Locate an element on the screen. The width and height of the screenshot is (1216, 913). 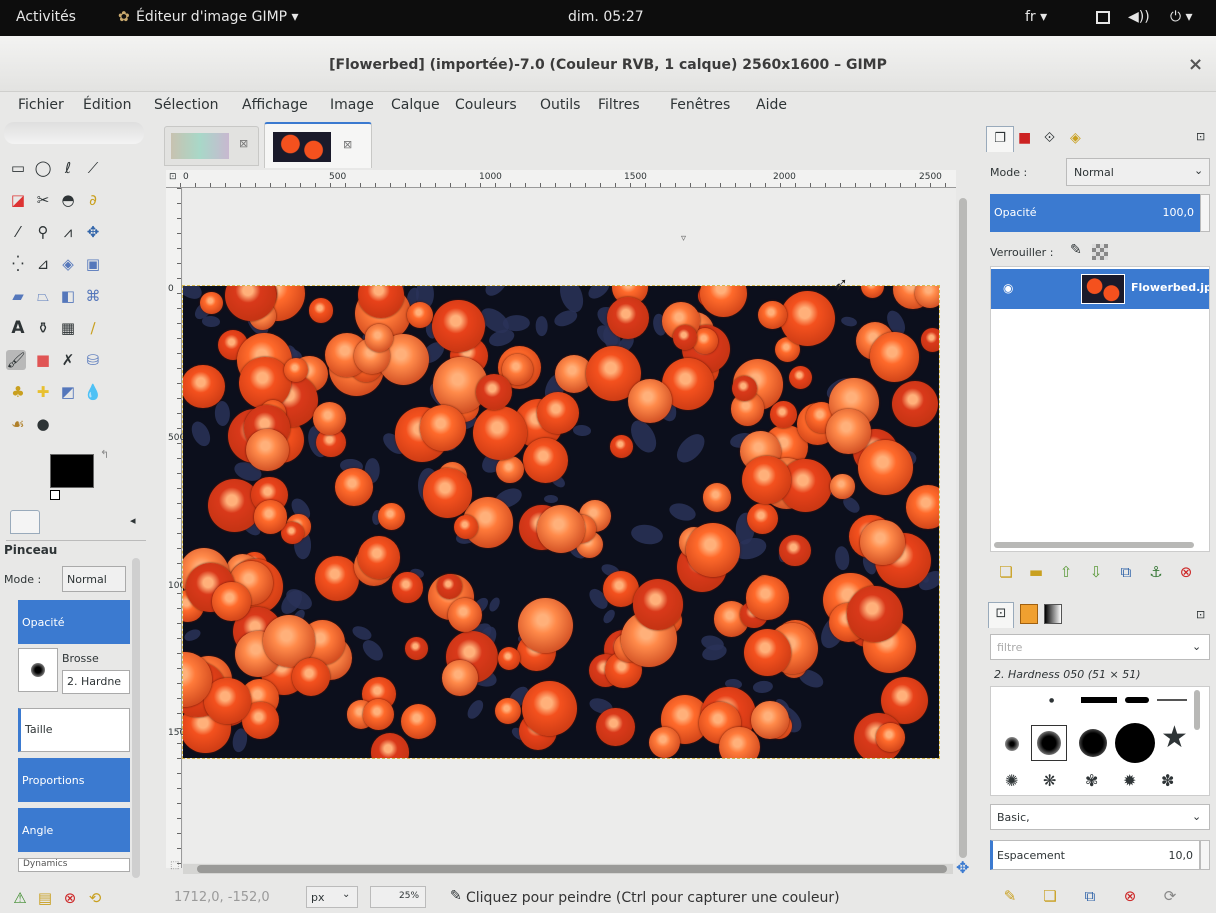
reset-options-icon: ⟲ is located at coordinates (95, 898).